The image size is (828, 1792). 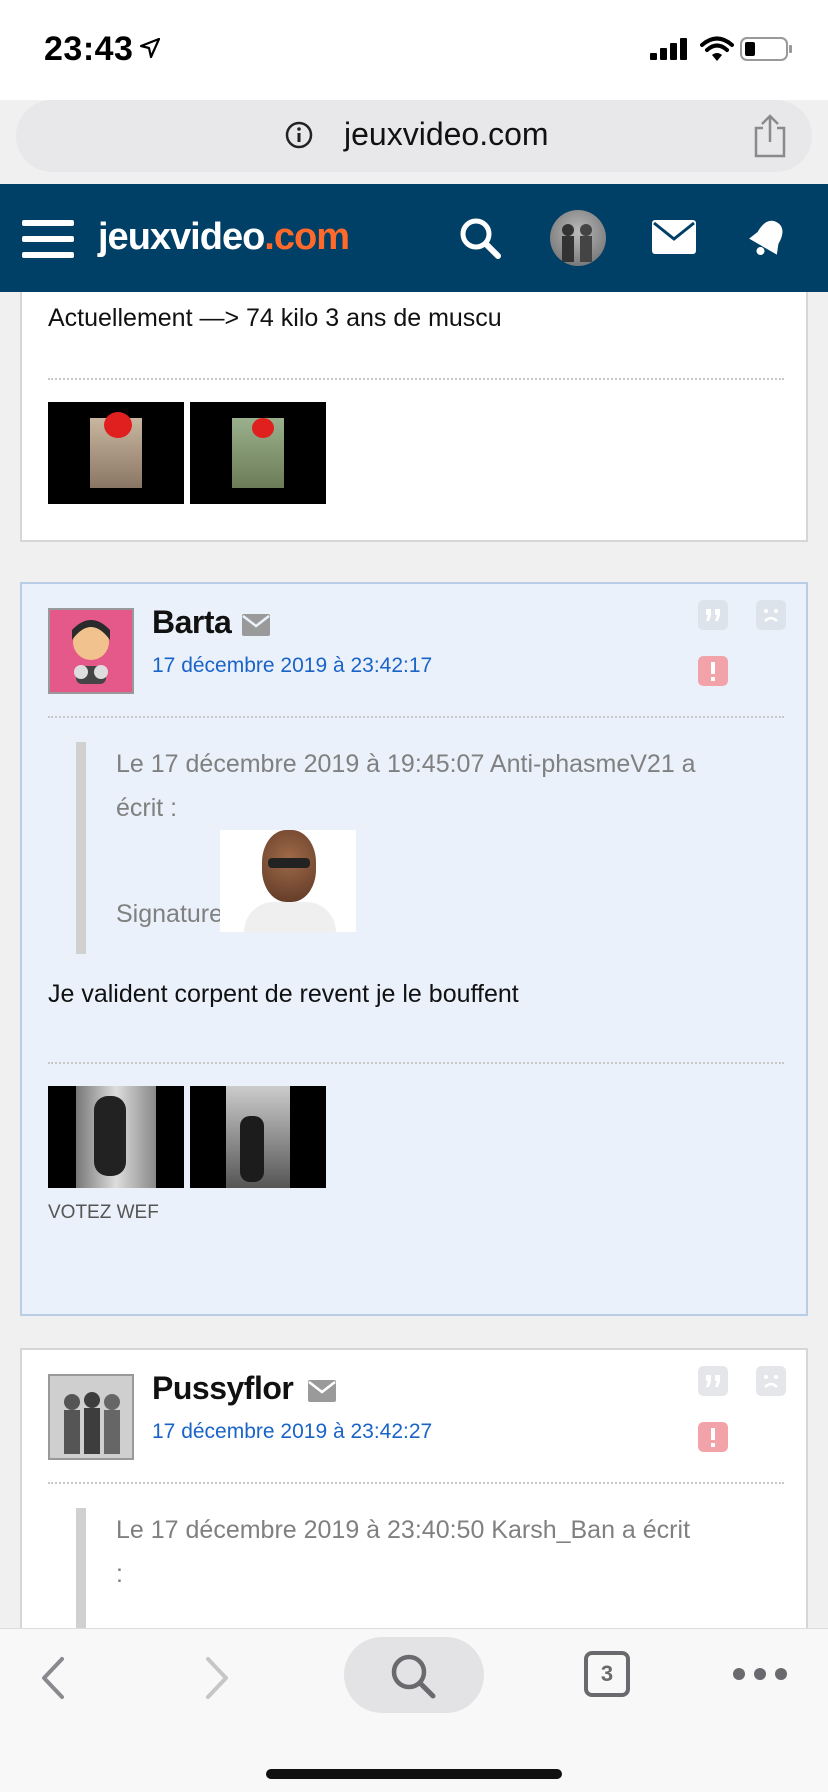 I want to click on site-logo: jeuxvideo.com, so click(x=224, y=237).